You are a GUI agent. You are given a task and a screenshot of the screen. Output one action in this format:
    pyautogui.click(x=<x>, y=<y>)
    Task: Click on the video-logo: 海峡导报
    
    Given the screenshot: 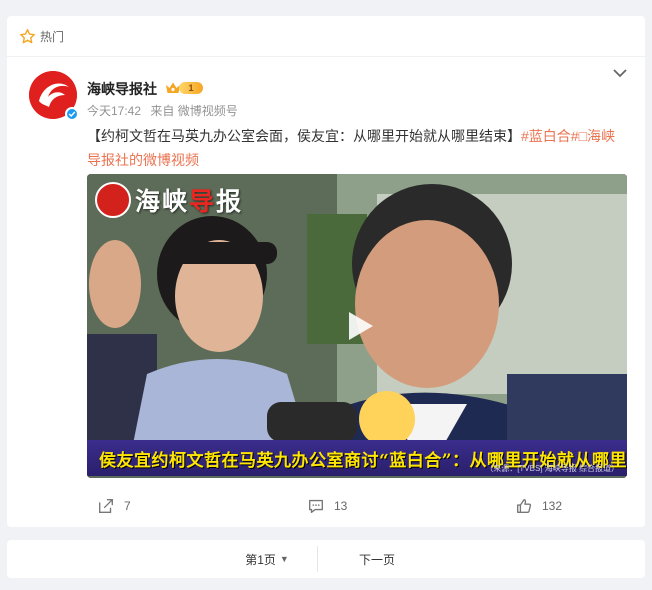 What is the action you would take?
    pyautogui.click(x=169, y=200)
    